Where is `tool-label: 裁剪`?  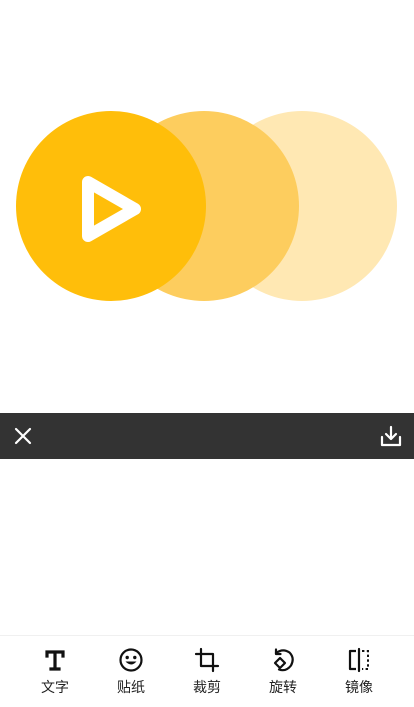 tool-label: 裁剪 is located at coordinates (207, 688).